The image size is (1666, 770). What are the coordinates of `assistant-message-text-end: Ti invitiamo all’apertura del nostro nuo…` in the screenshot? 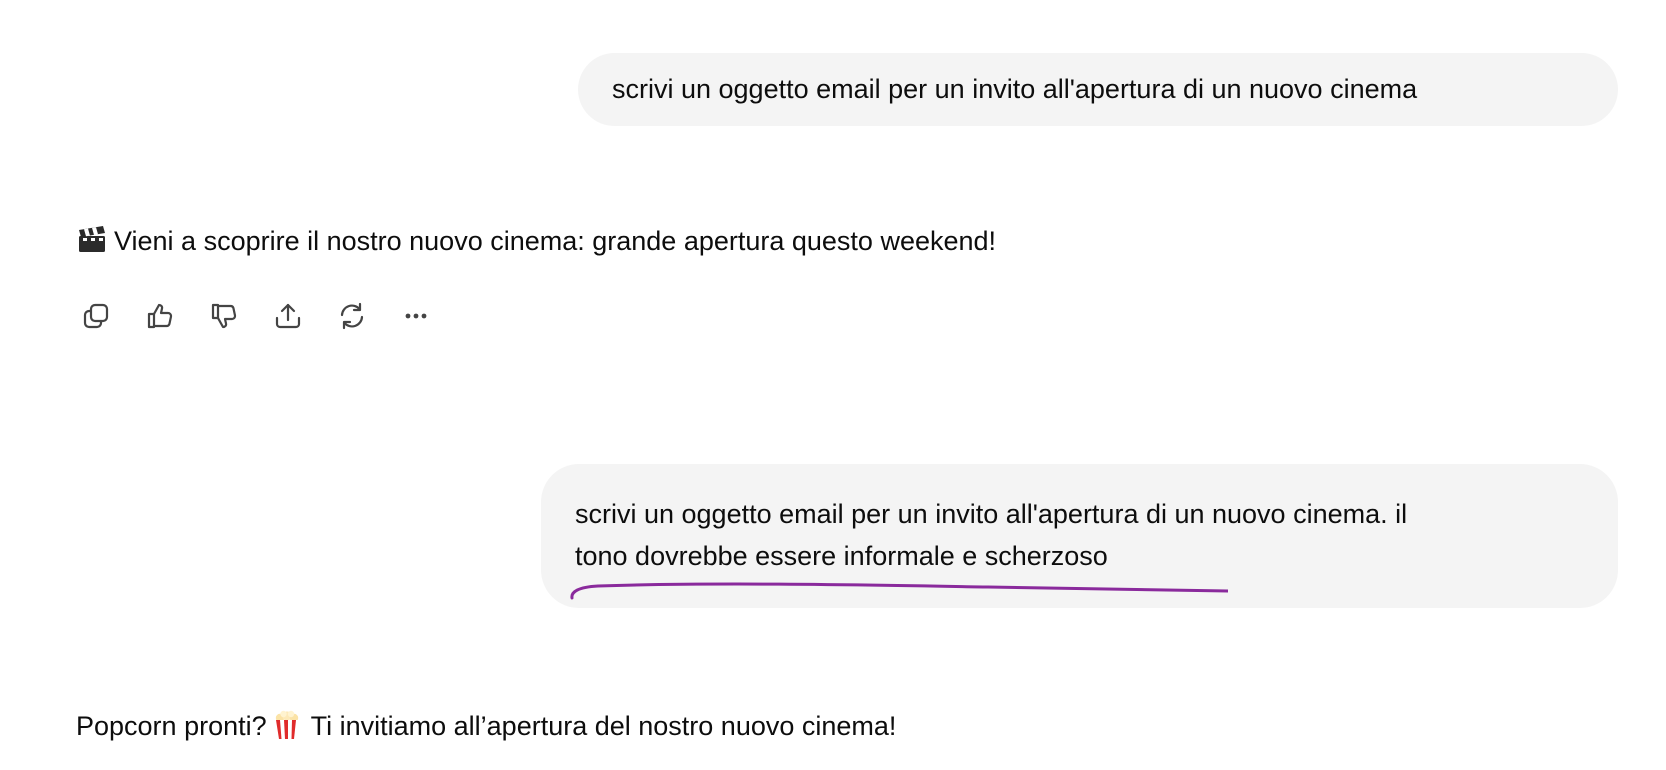 It's located at (603, 726).